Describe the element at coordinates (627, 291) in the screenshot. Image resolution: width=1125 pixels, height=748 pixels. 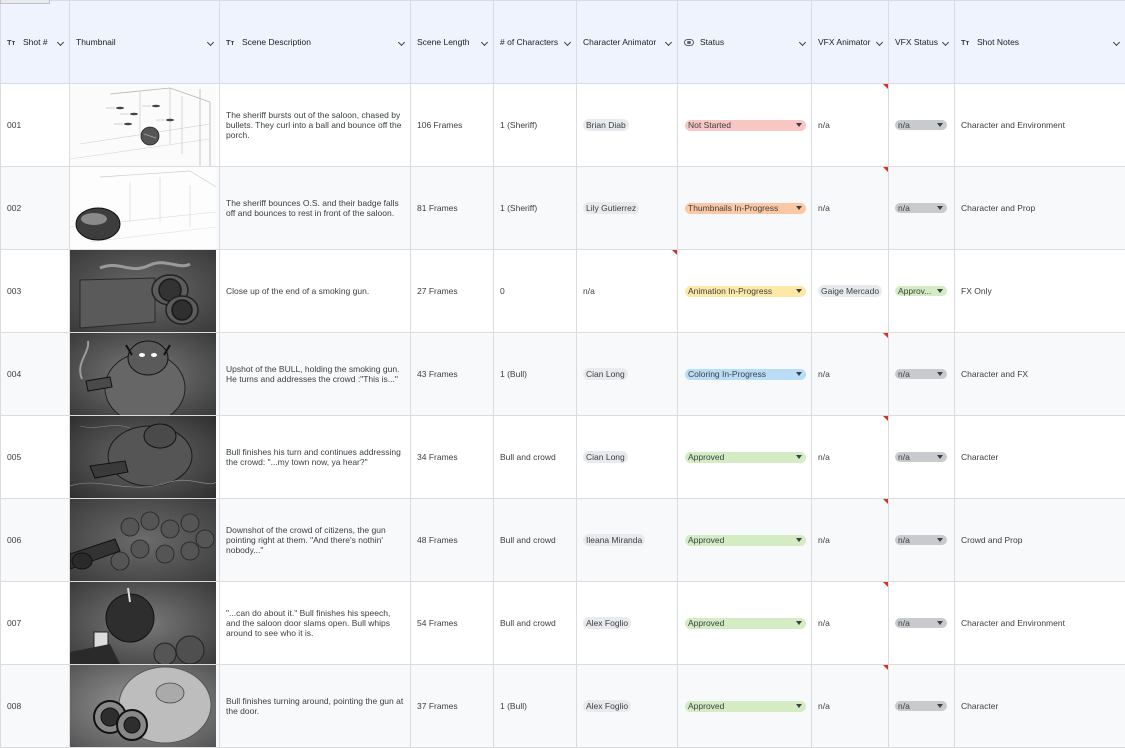
I see `character-animator-cell: n/a` at that location.